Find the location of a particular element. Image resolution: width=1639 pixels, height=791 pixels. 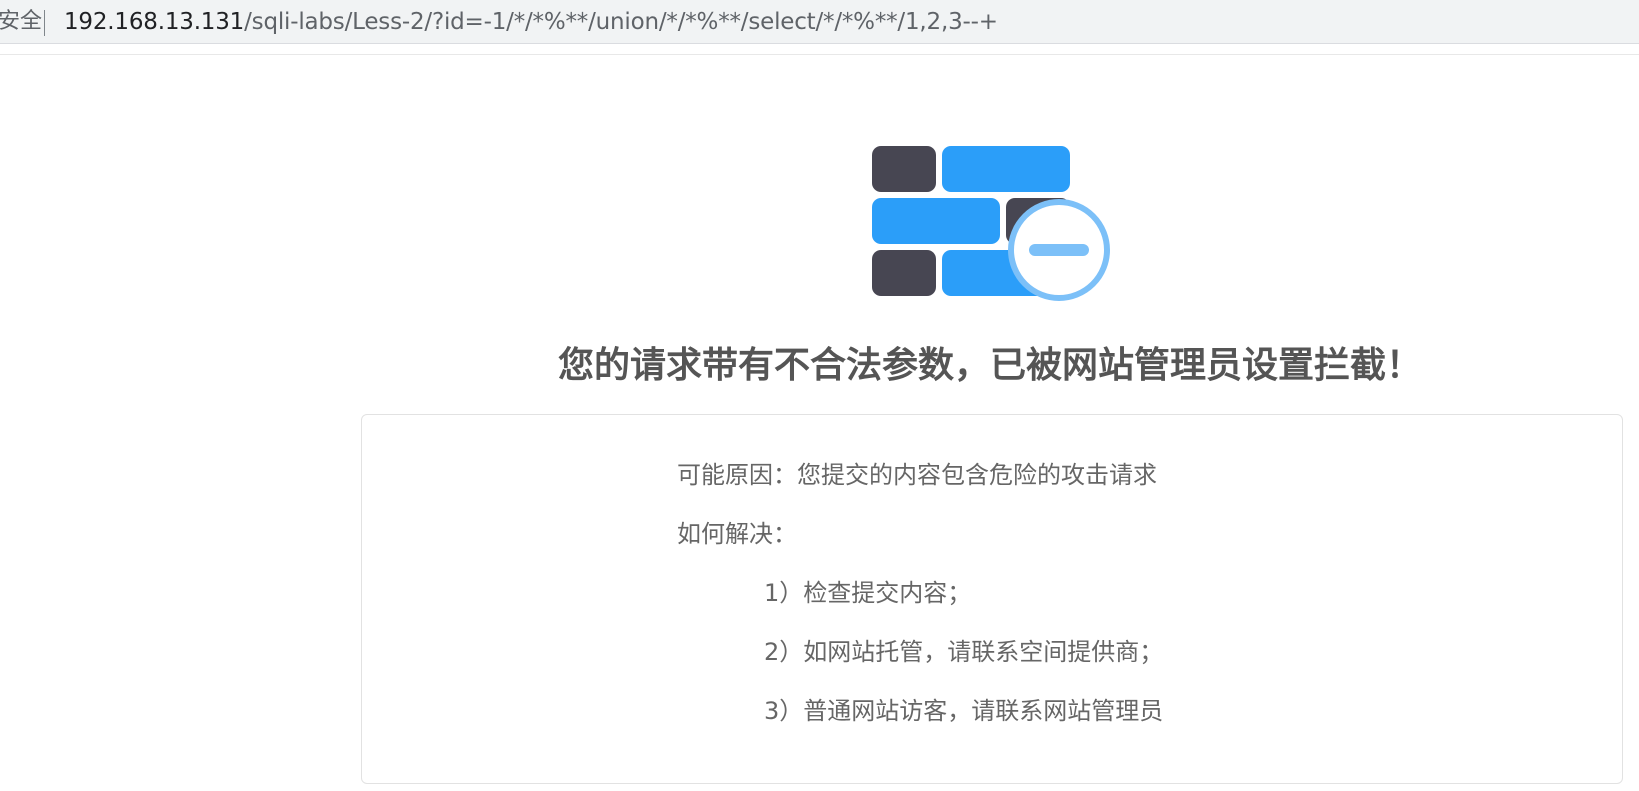

solution-step-2: 2）如网站托管，请联系空间提供商； is located at coordinates (964, 652).